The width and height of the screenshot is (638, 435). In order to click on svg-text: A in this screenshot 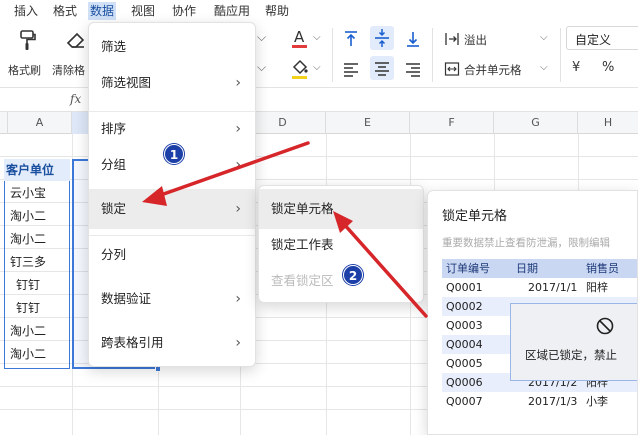, I will do `click(299, 37)`.